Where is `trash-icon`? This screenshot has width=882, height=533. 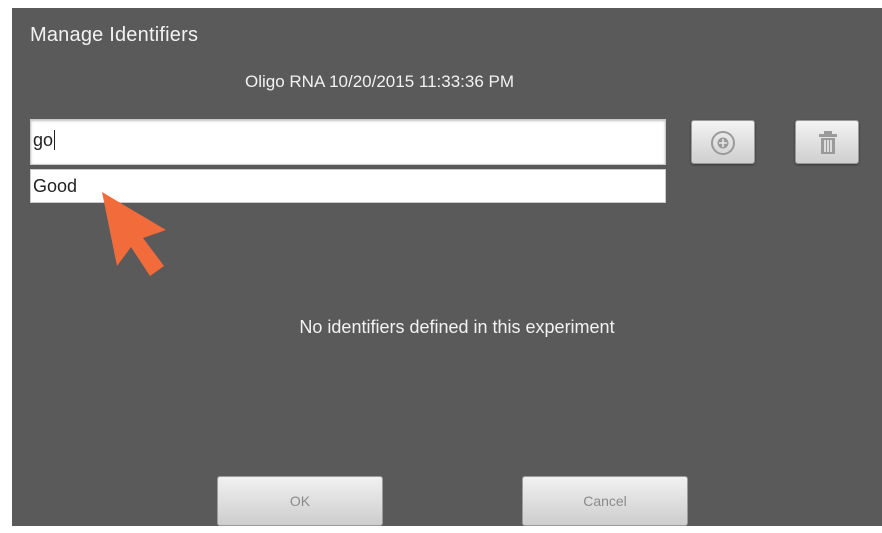 trash-icon is located at coordinates (828, 142).